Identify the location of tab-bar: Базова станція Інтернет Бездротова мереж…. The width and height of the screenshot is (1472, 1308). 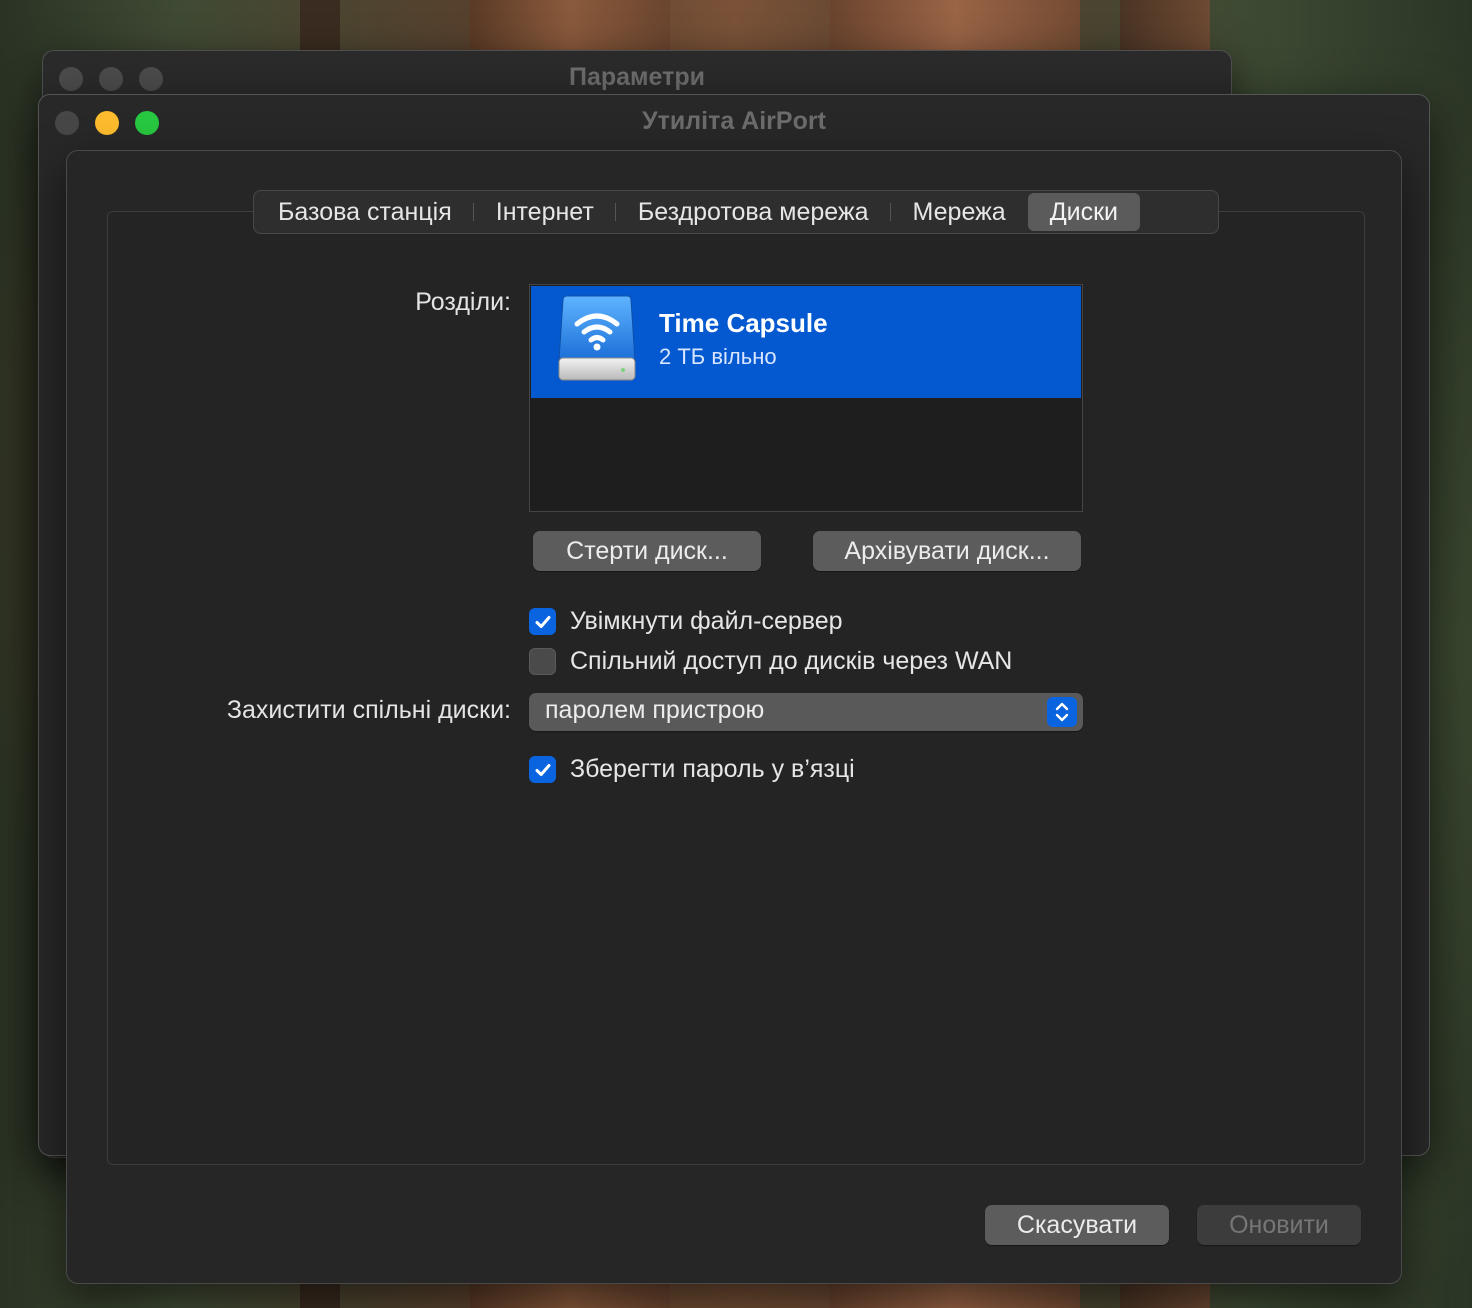
(736, 212).